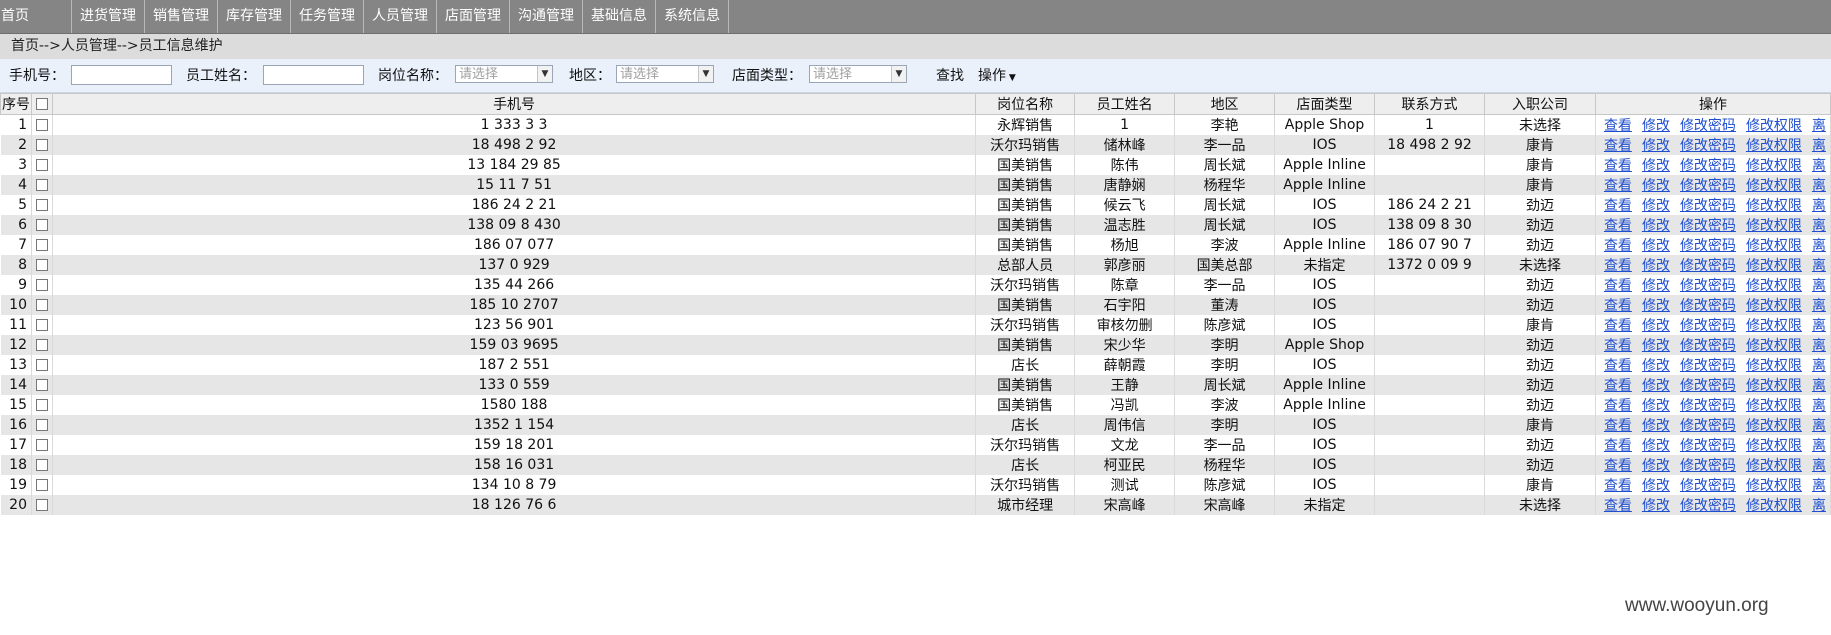 Image resolution: width=1831 pixels, height=635 pixels. What do you see at coordinates (108, 16) in the screenshot?
I see `nav-purchase: 进货管理` at bounding box center [108, 16].